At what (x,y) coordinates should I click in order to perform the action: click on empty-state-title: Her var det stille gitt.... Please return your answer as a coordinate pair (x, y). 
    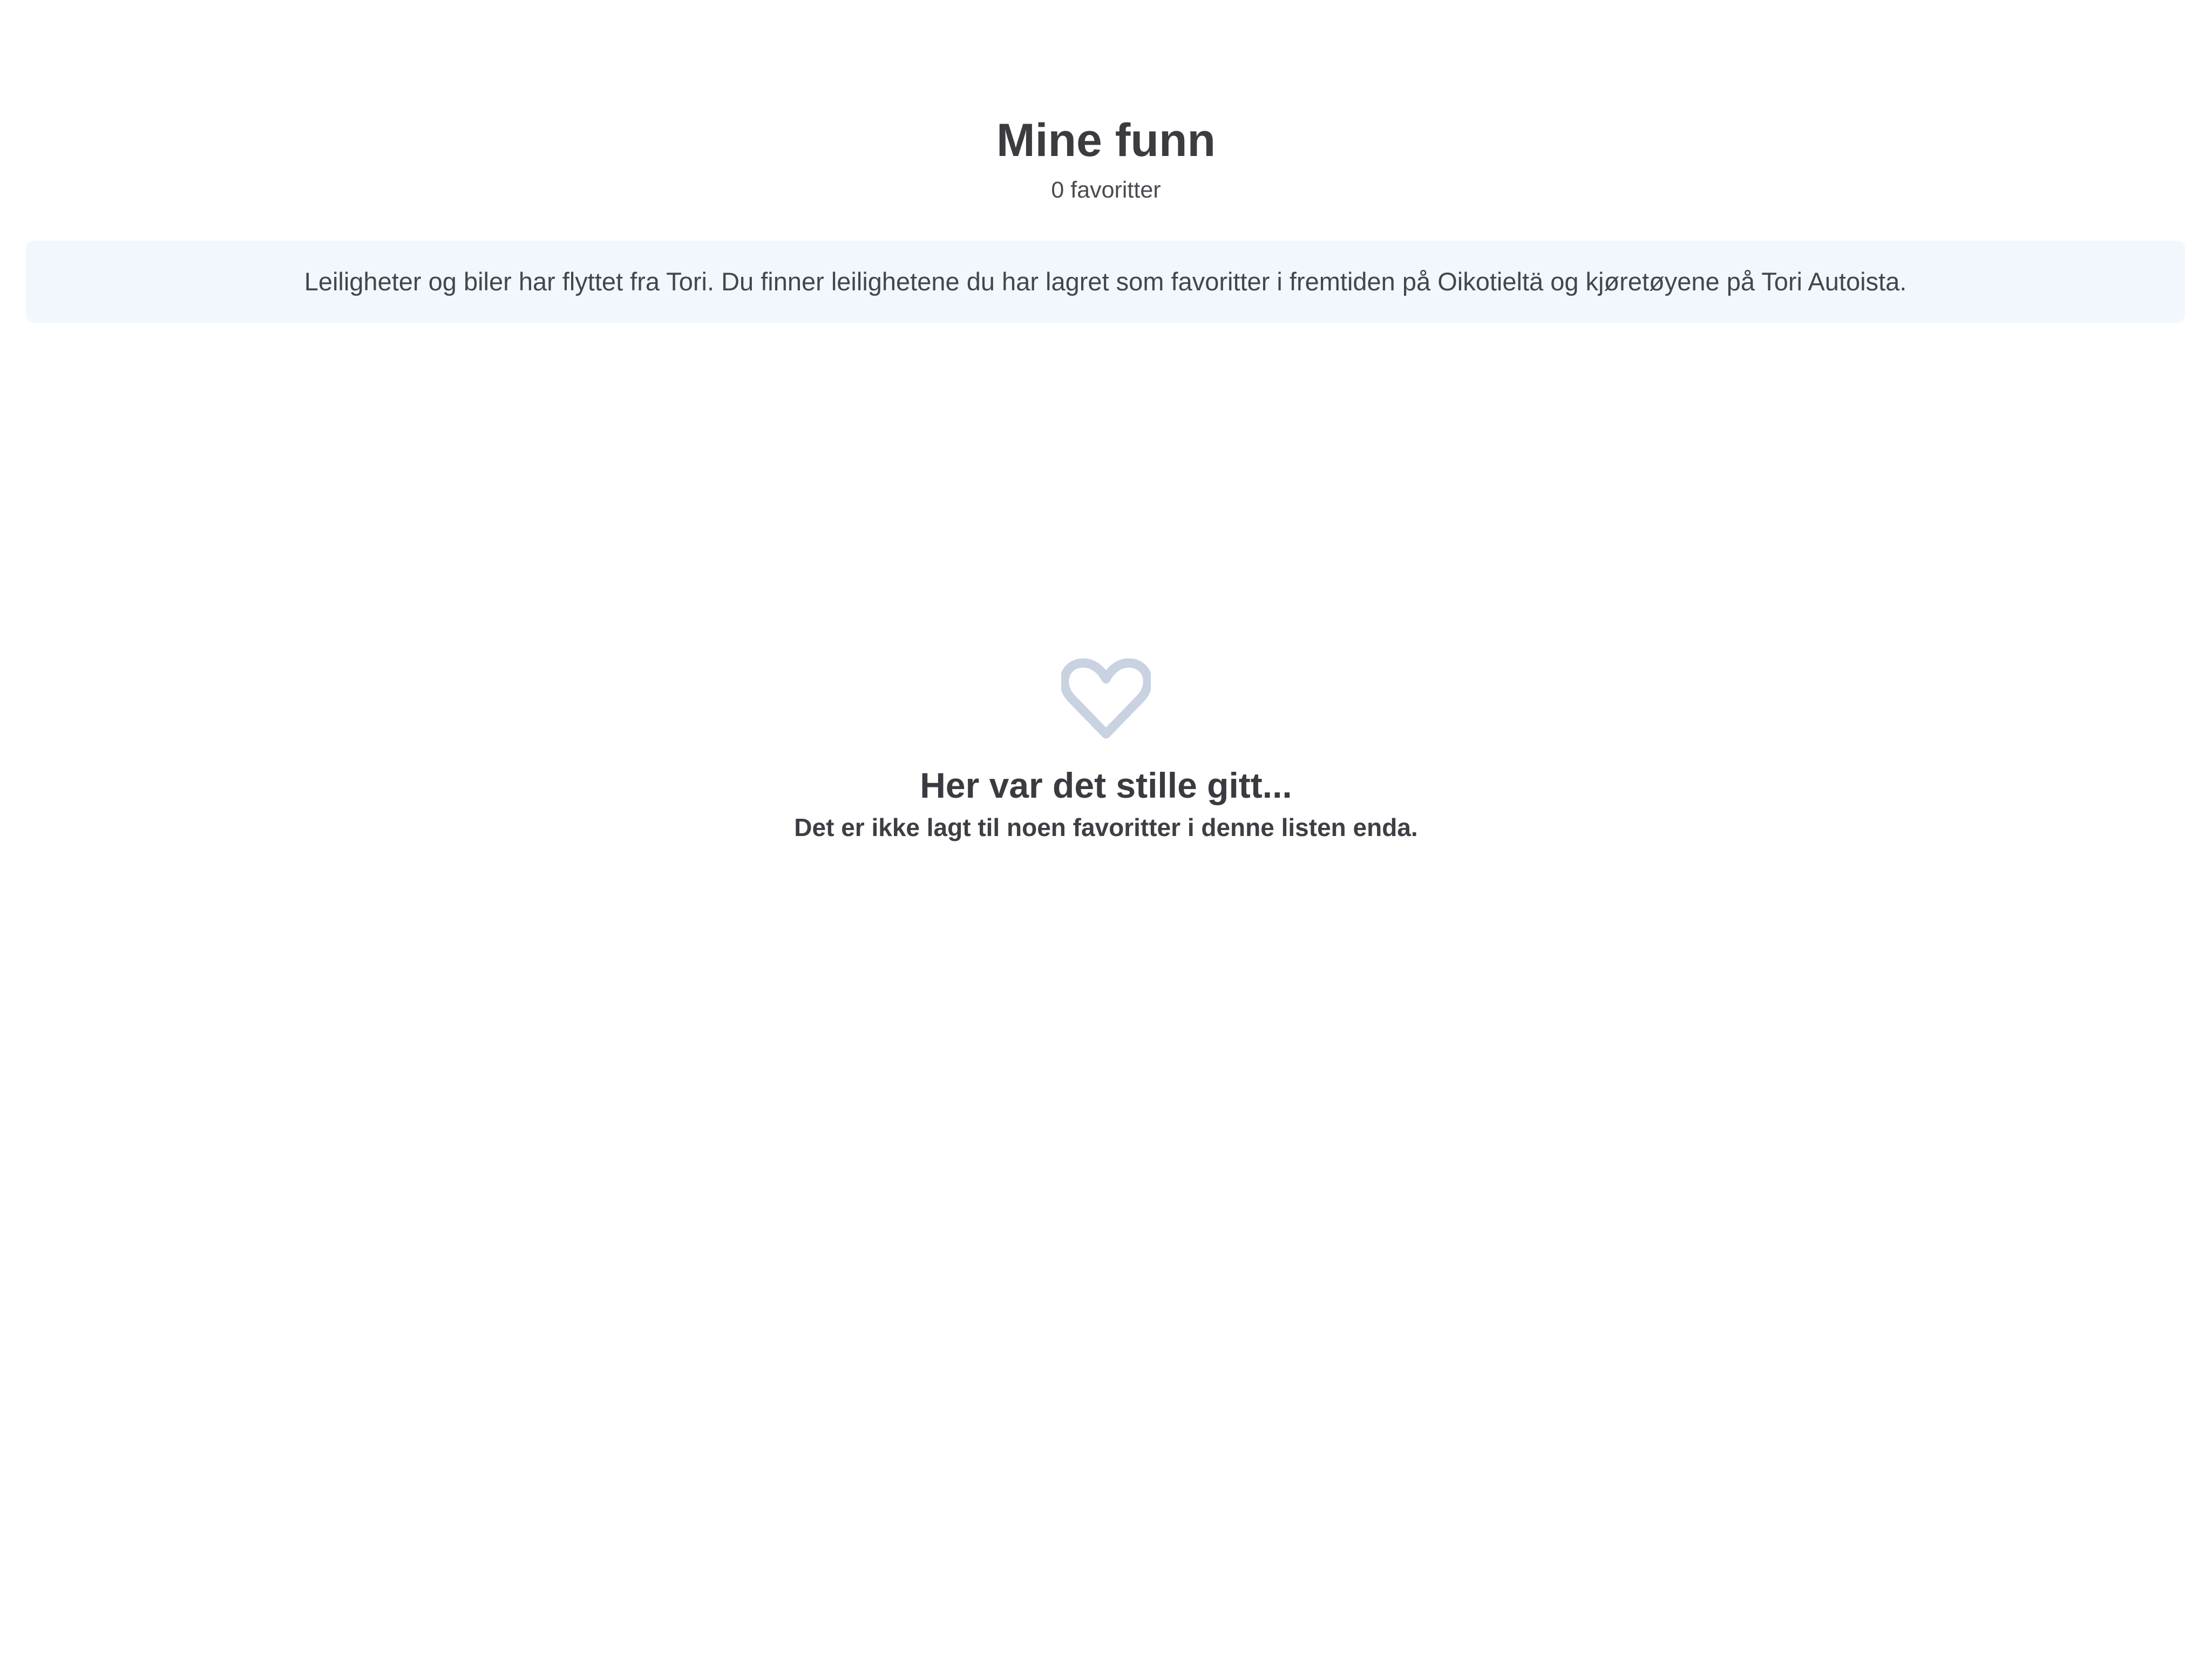
    Looking at the image, I should click on (1106, 785).